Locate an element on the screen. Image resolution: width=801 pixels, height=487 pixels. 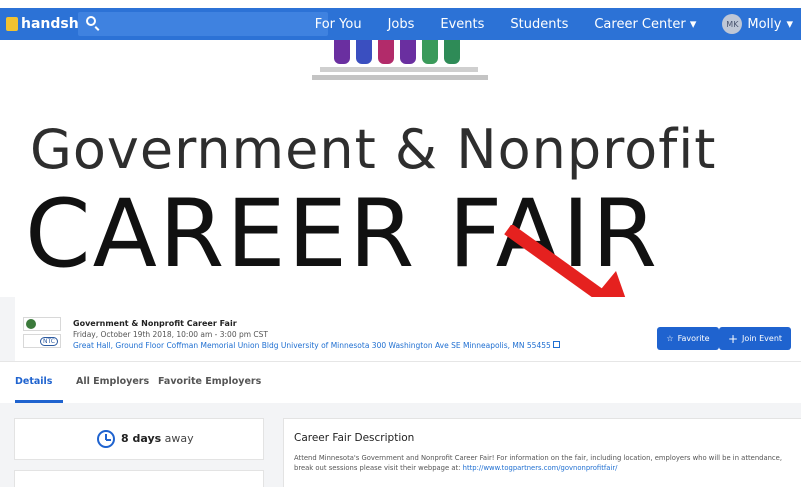
clock-icon is located at coordinates (106, 439).